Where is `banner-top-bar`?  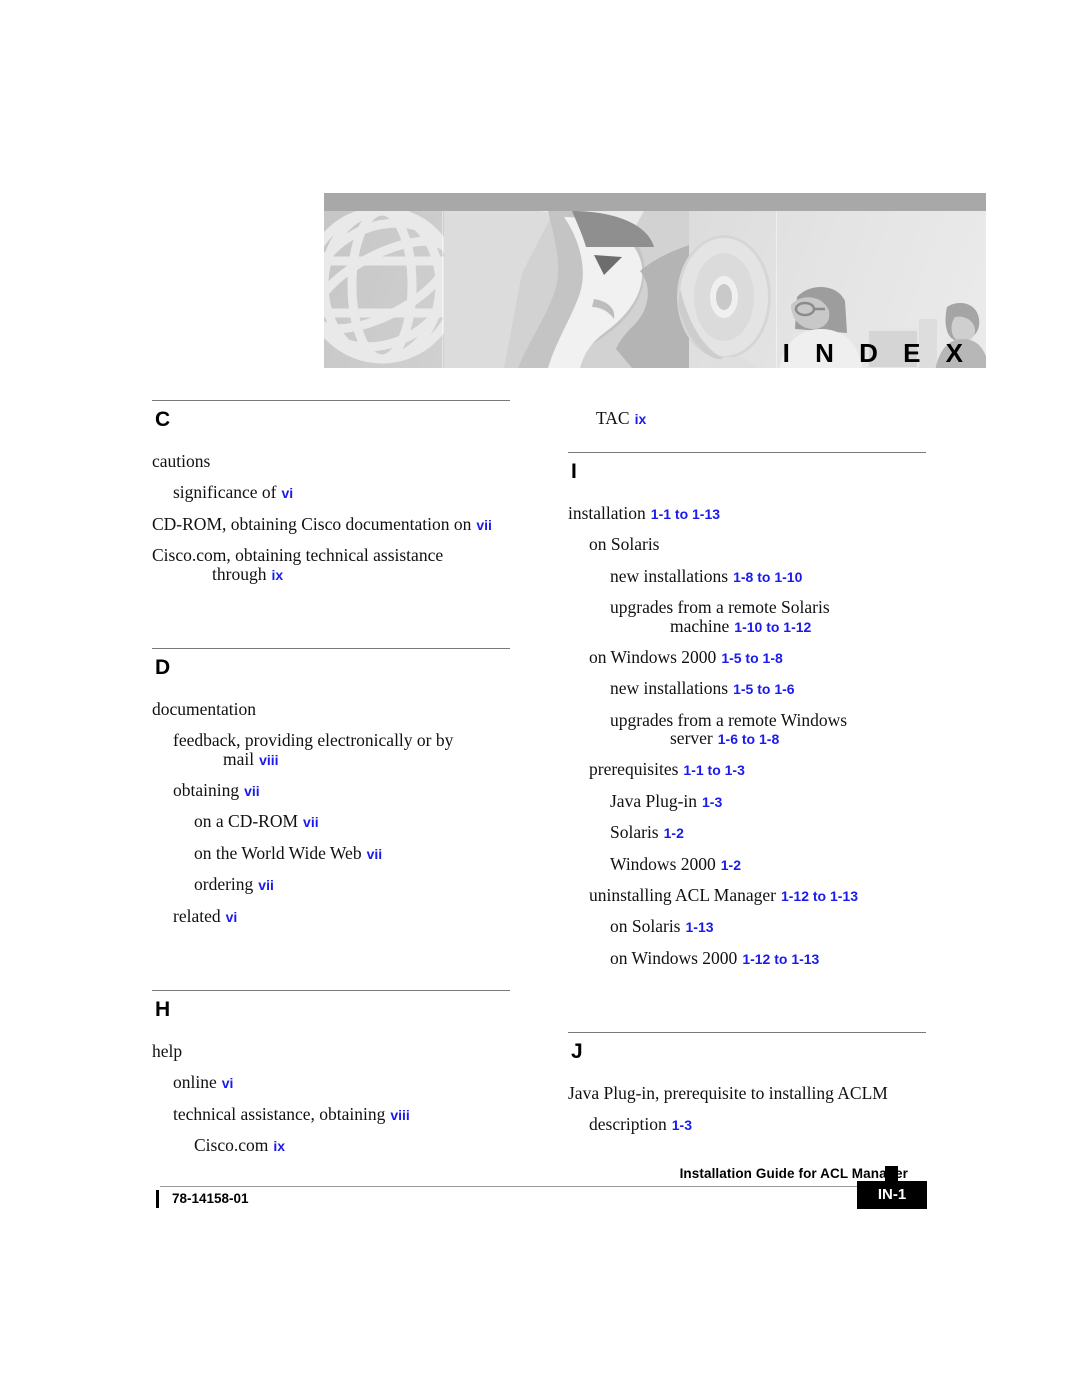 banner-top-bar is located at coordinates (655, 202).